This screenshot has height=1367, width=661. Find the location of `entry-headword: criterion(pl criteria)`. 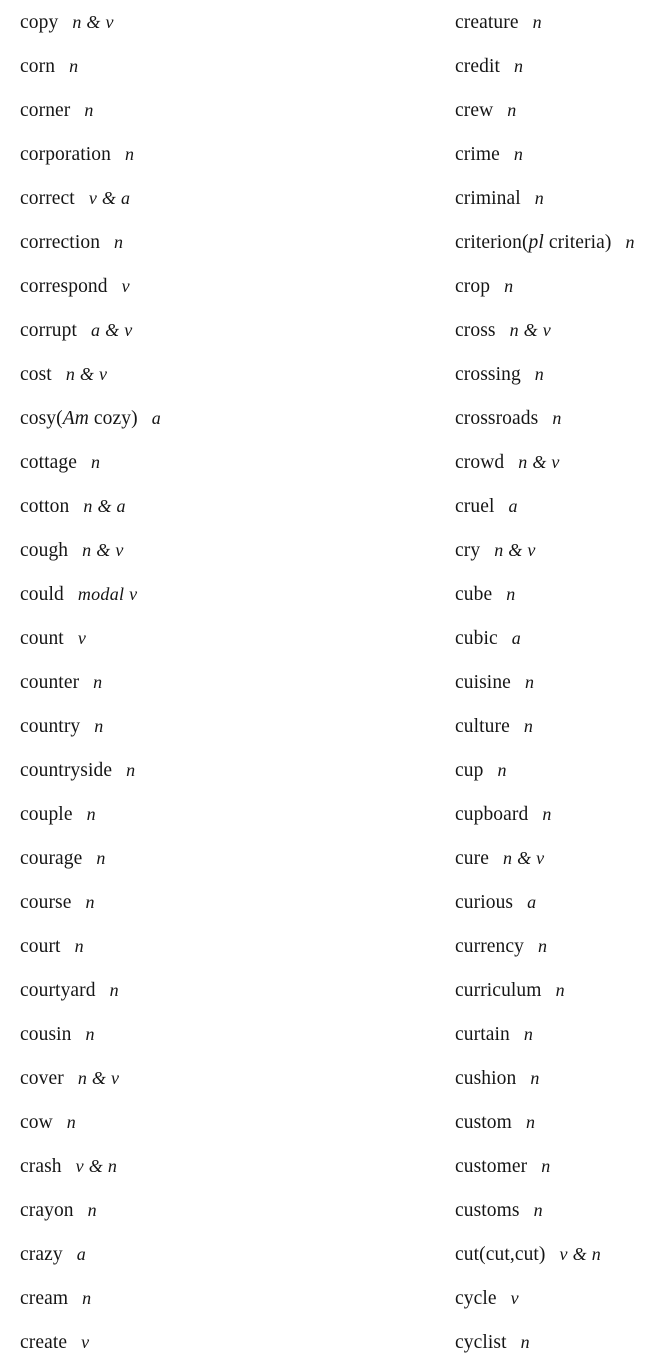

entry-headword: criterion(pl criteria) is located at coordinates (533, 242).